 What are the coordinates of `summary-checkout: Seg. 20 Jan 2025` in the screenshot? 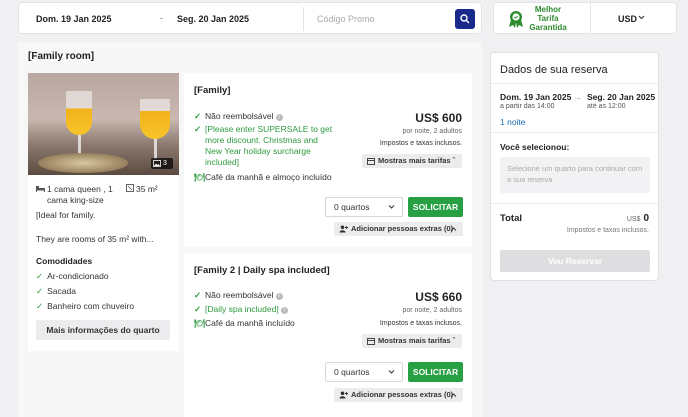 It's located at (621, 97).